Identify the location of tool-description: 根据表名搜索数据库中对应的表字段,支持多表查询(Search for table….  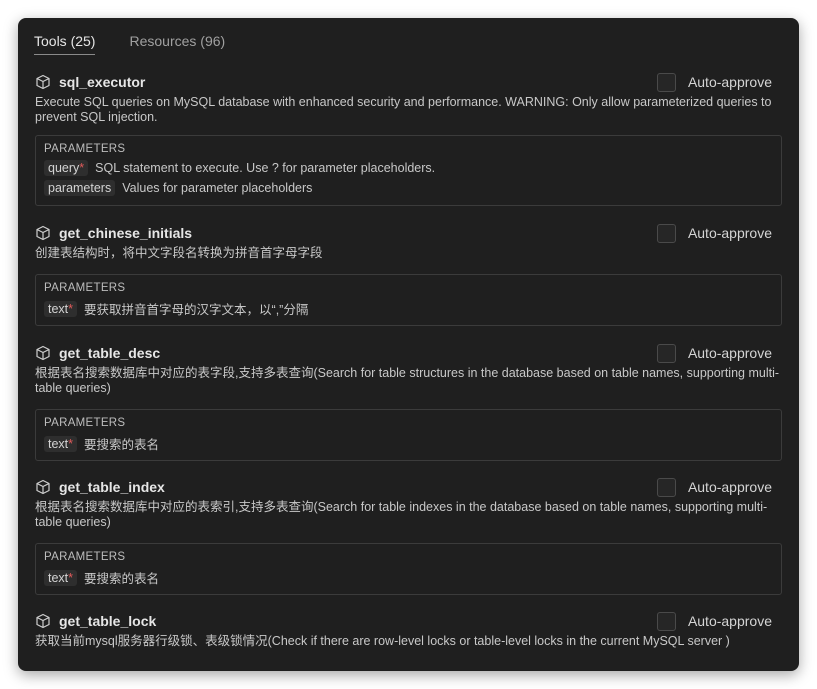
(407, 380).